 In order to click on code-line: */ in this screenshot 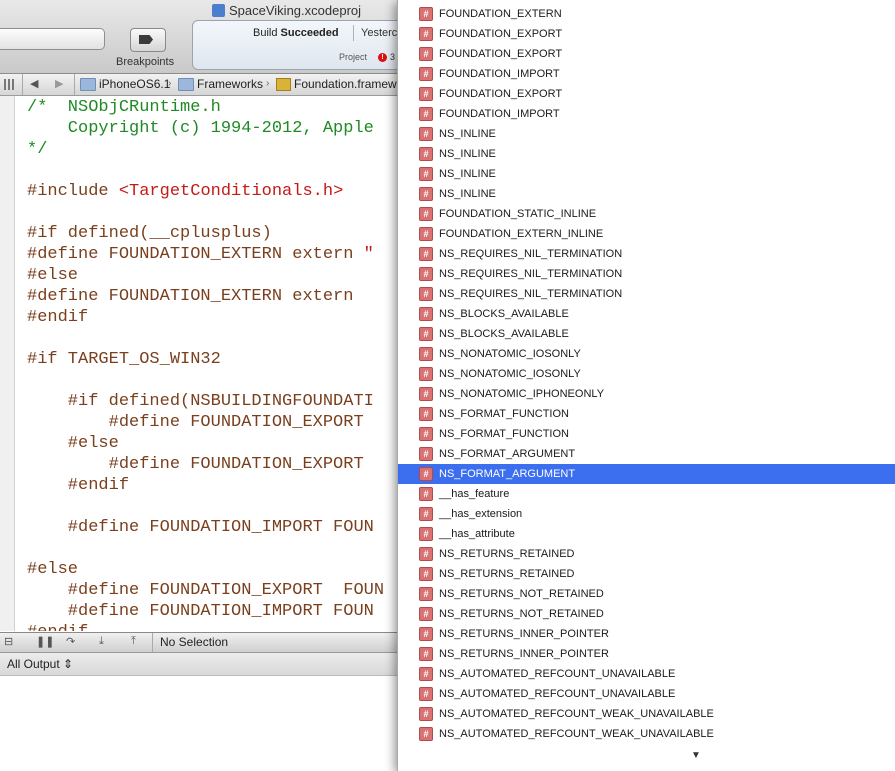, I will do `click(205, 149)`.